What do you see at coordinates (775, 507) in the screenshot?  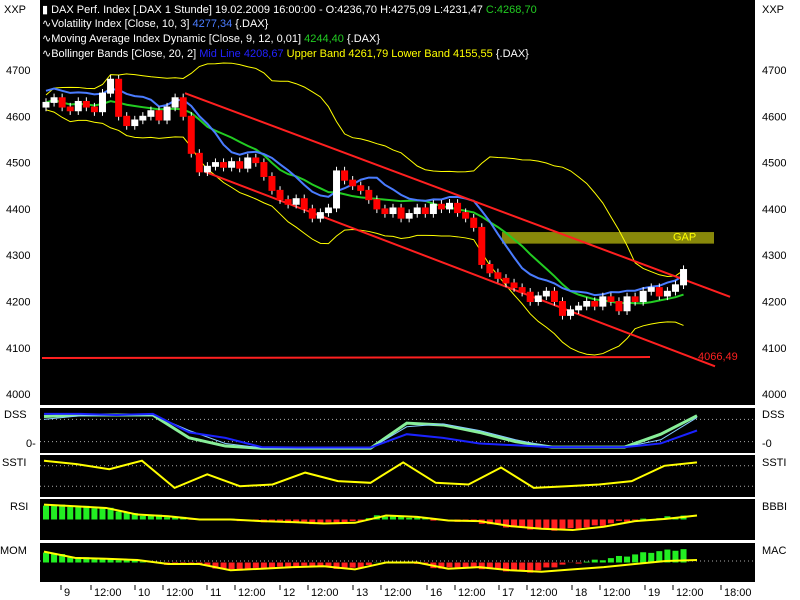 I see `bbbi-label: BBBI` at bounding box center [775, 507].